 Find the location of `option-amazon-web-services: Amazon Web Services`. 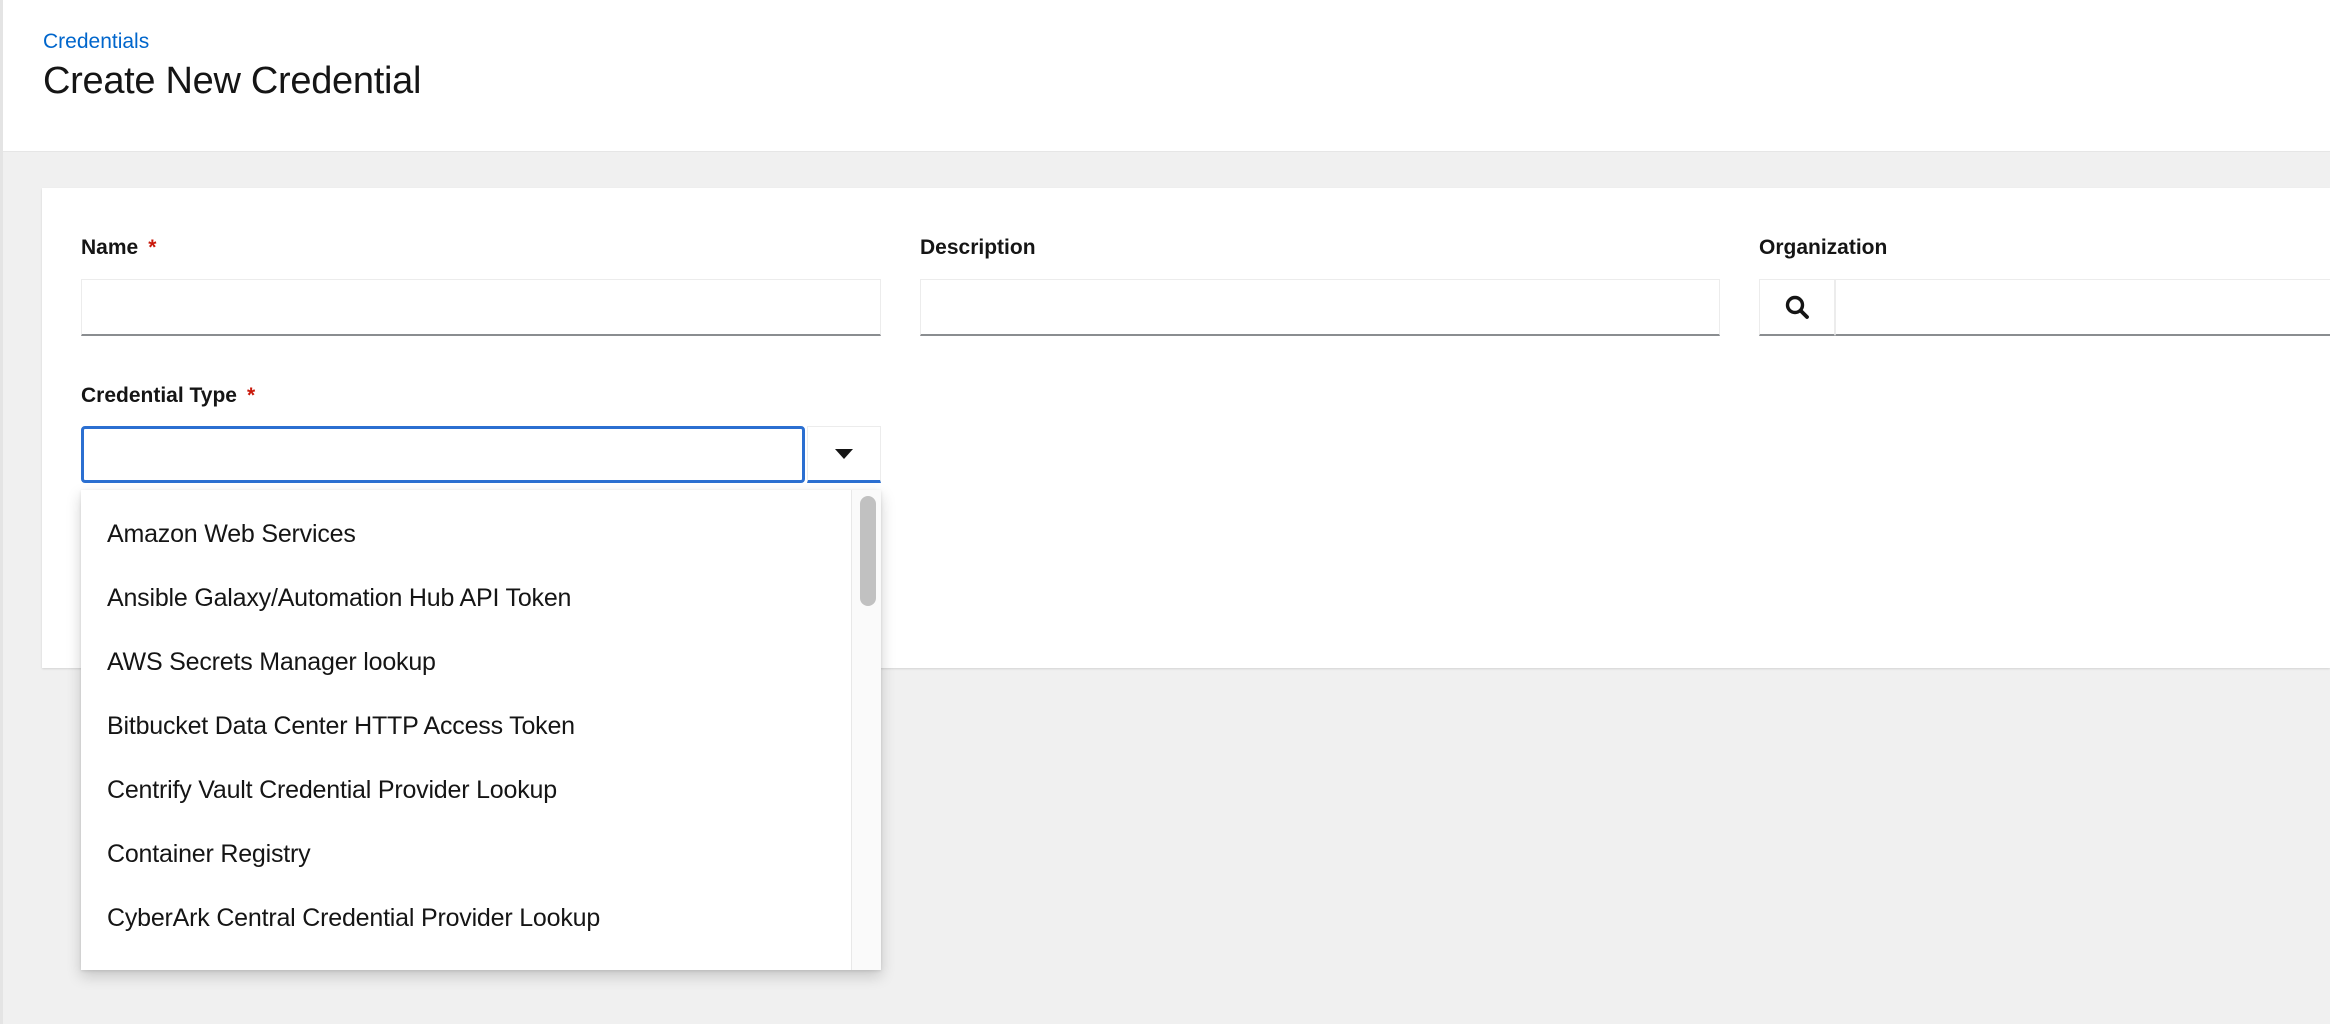

option-amazon-web-services: Amazon Web Services is located at coordinates (466, 534).